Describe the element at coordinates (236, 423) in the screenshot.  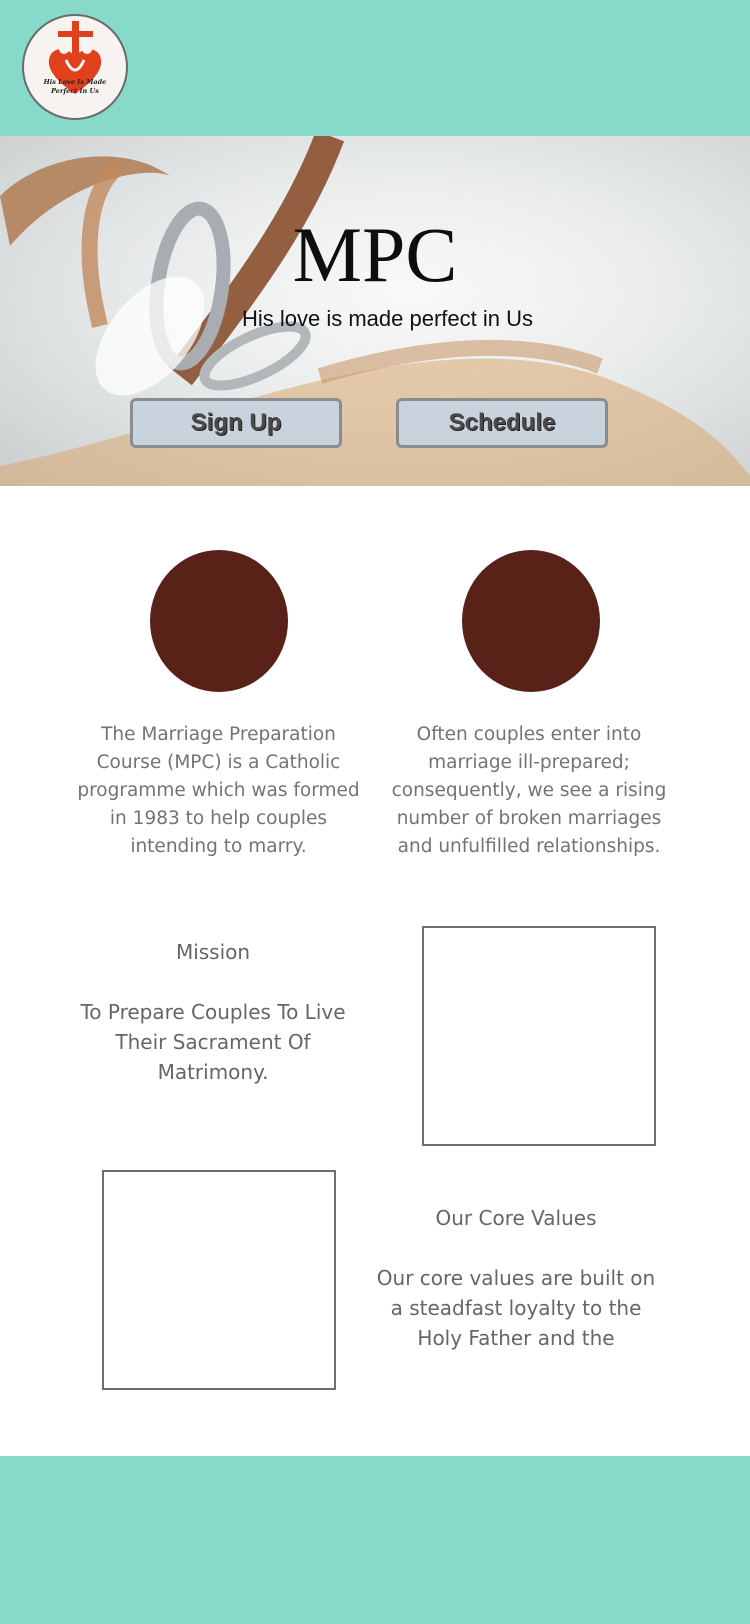
I see `sign-up-button: Sign Up` at that location.